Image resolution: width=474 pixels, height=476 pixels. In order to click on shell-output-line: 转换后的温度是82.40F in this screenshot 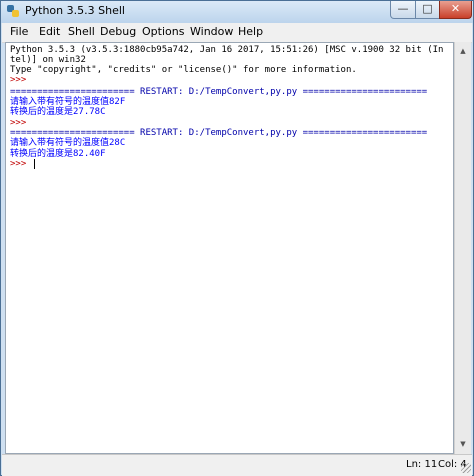, I will do `click(58, 154)`.